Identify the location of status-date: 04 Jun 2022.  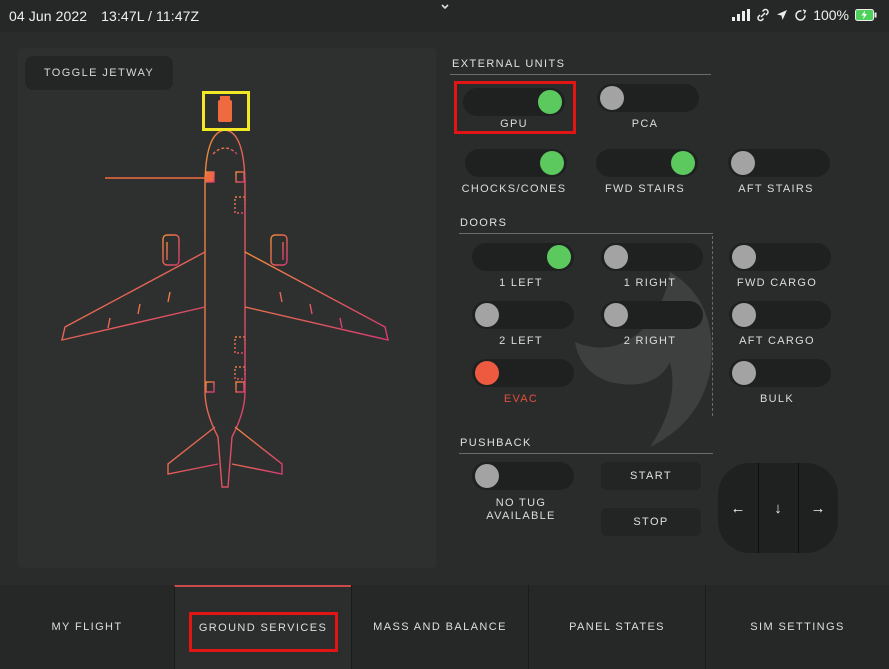
(48, 16).